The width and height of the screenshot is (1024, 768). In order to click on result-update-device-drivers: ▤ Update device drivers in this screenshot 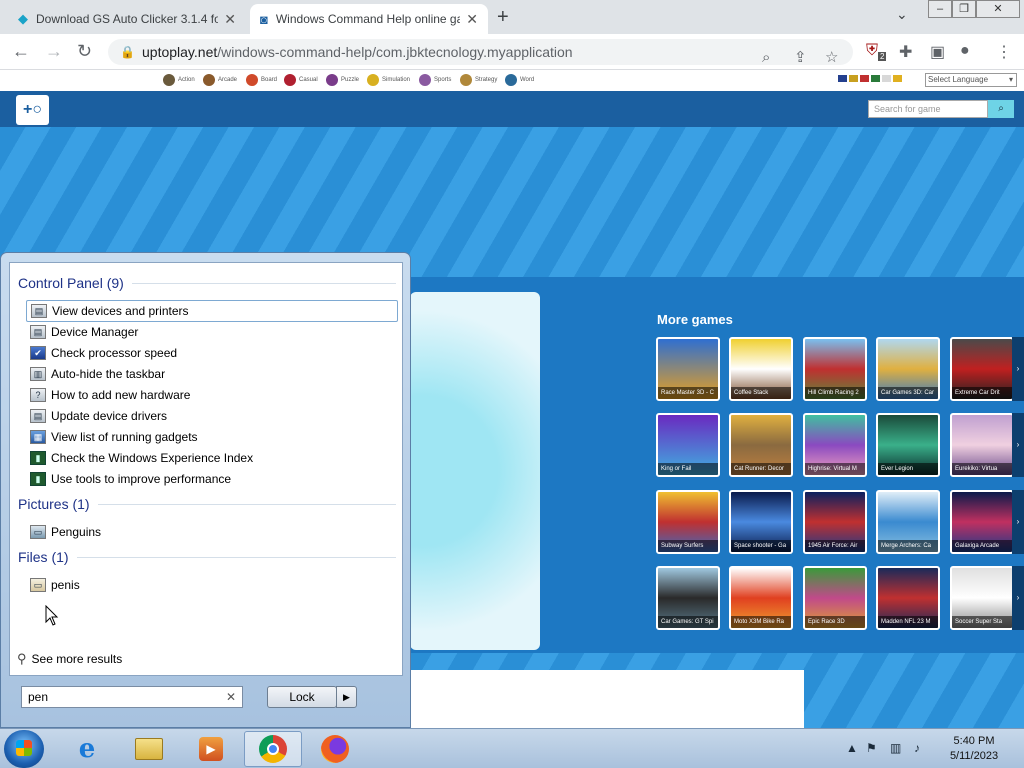, I will do `click(212, 416)`.